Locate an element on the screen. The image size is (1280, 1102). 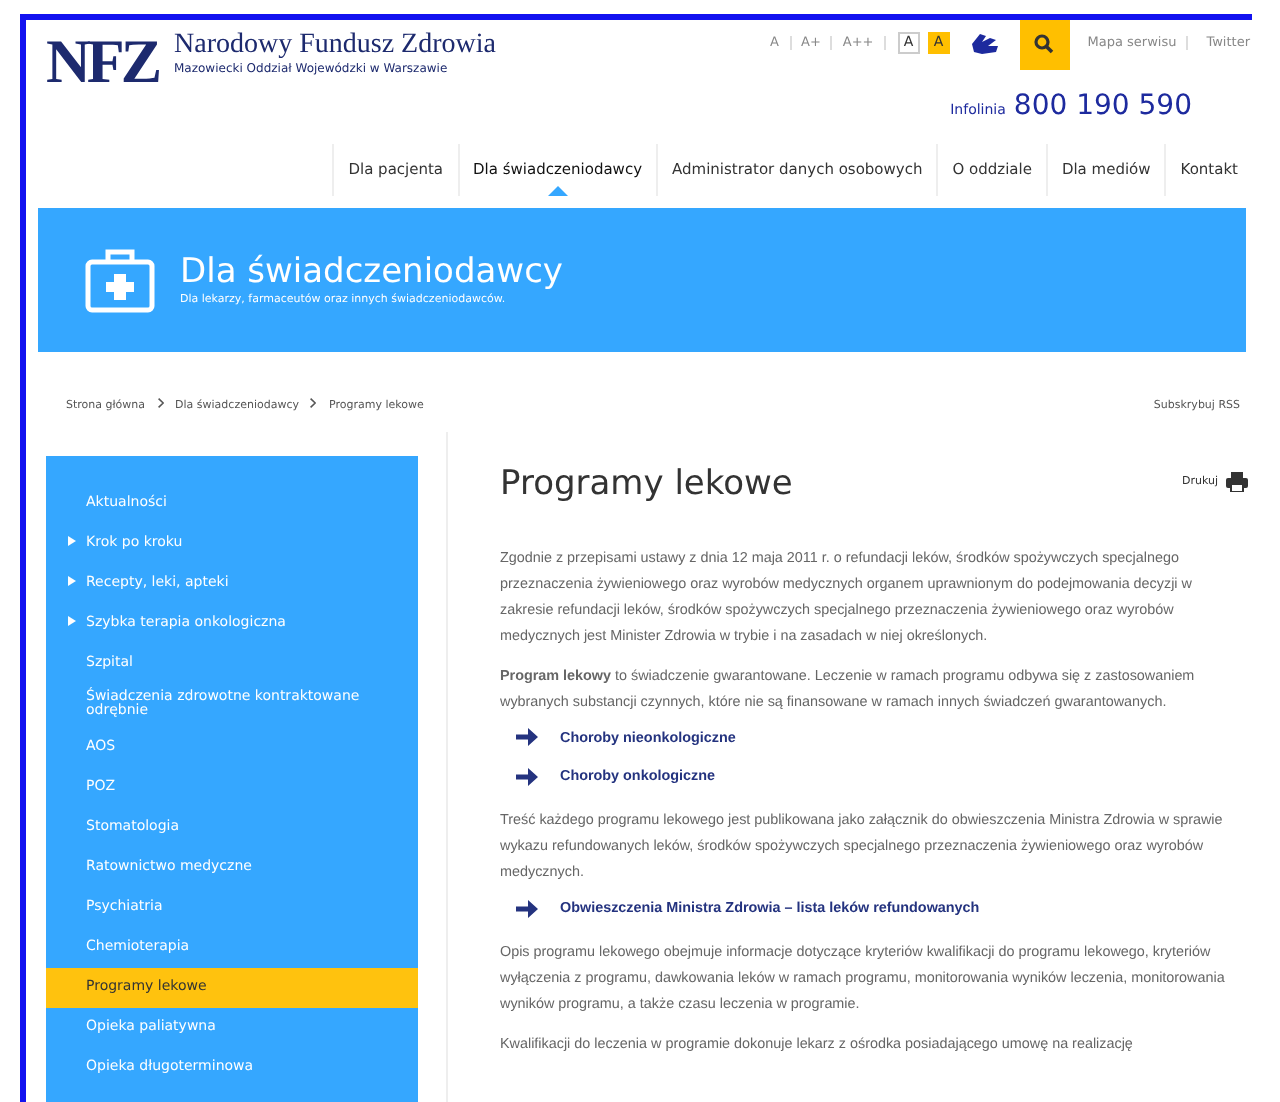
printer-icon is located at coordinates (1237, 482).